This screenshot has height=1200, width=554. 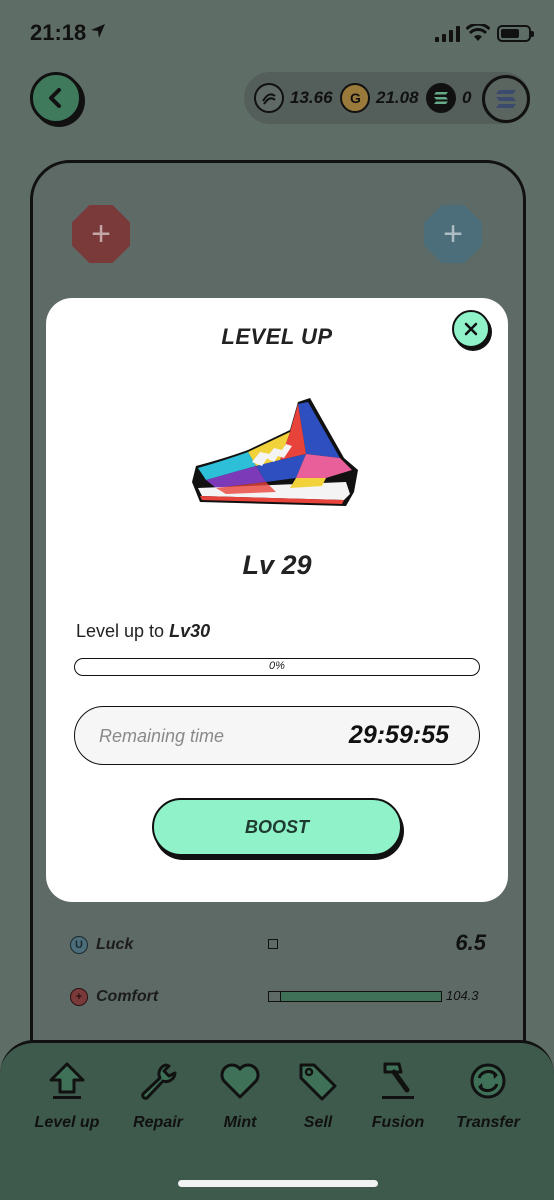 I want to click on chevron-left-icon, so click(x=55, y=98).